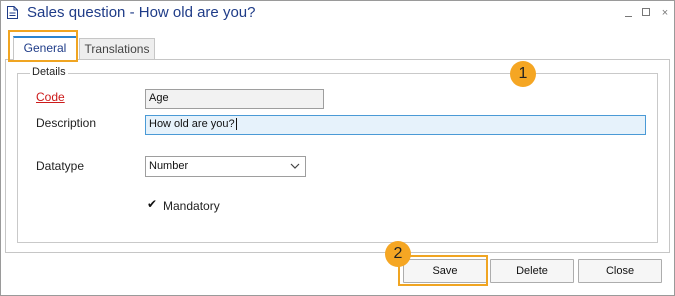 This screenshot has height=296, width=675. Describe the element at coordinates (395, 125) in the screenshot. I see `description-field: How old are you?` at that location.